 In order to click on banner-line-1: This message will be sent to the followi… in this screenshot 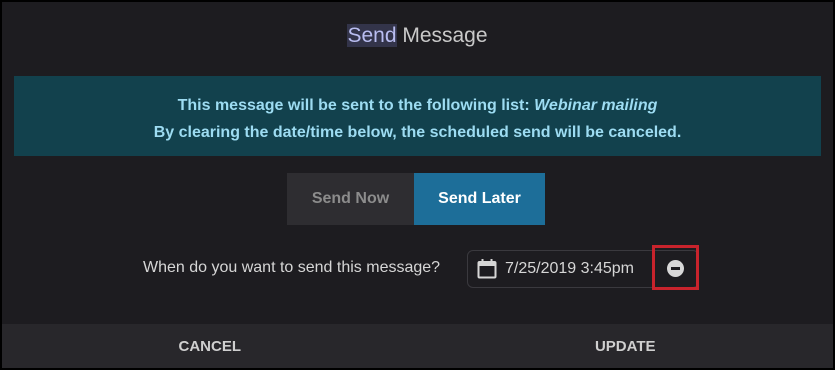, I will do `click(417, 105)`.